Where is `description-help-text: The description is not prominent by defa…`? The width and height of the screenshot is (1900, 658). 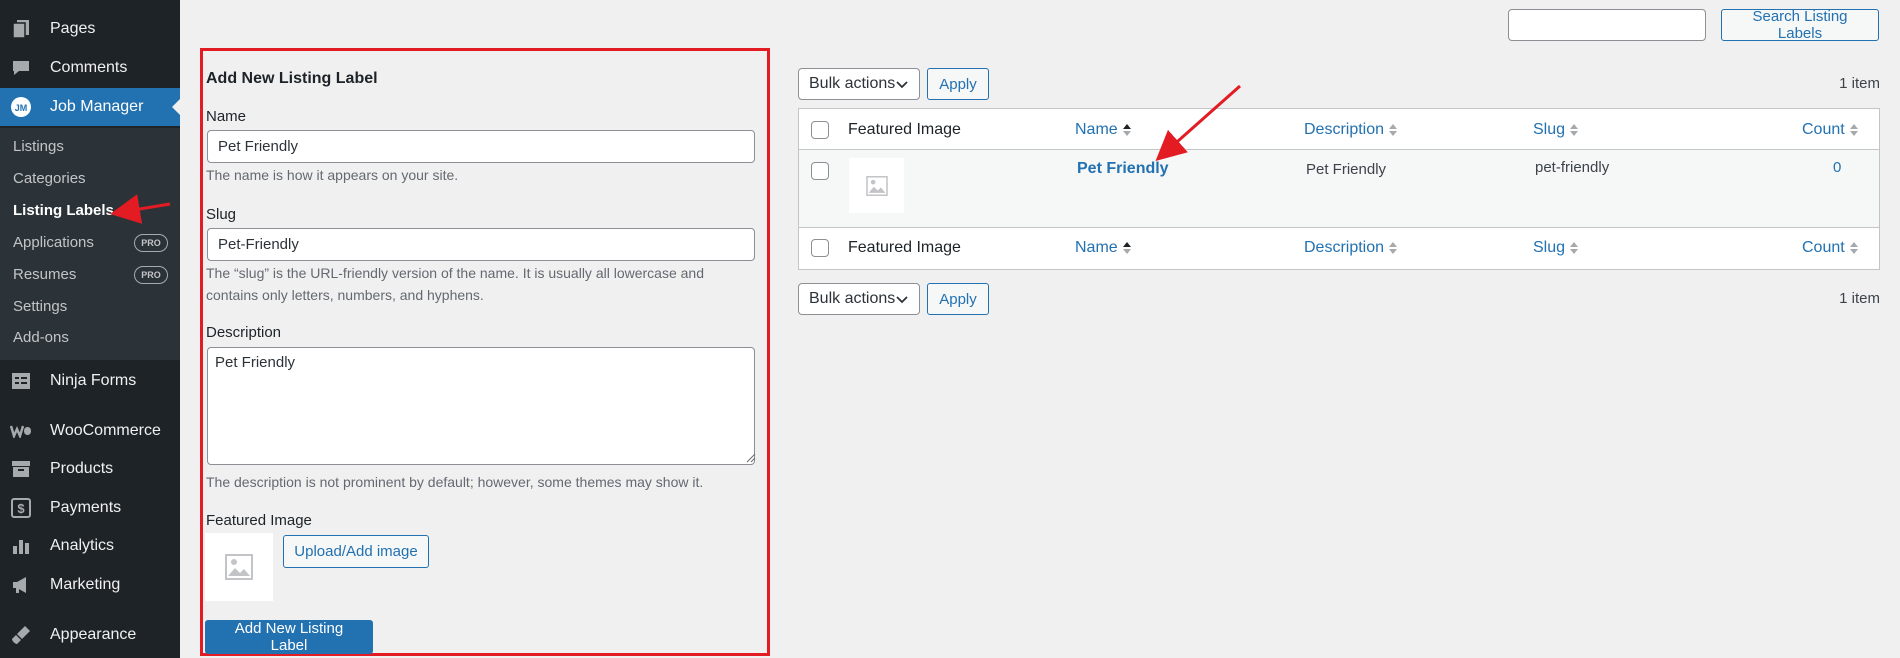
description-help-text: The description is not prominent by defa… is located at coordinates (455, 482).